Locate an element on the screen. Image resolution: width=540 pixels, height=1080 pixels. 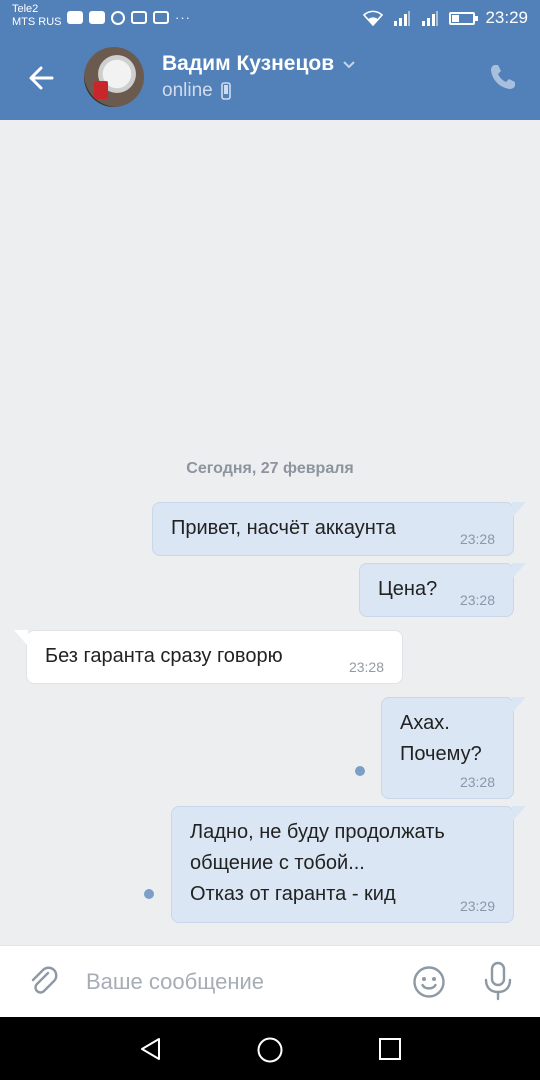
message-text: Без гаранта сразу говорю is located at coordinates (164, 656).